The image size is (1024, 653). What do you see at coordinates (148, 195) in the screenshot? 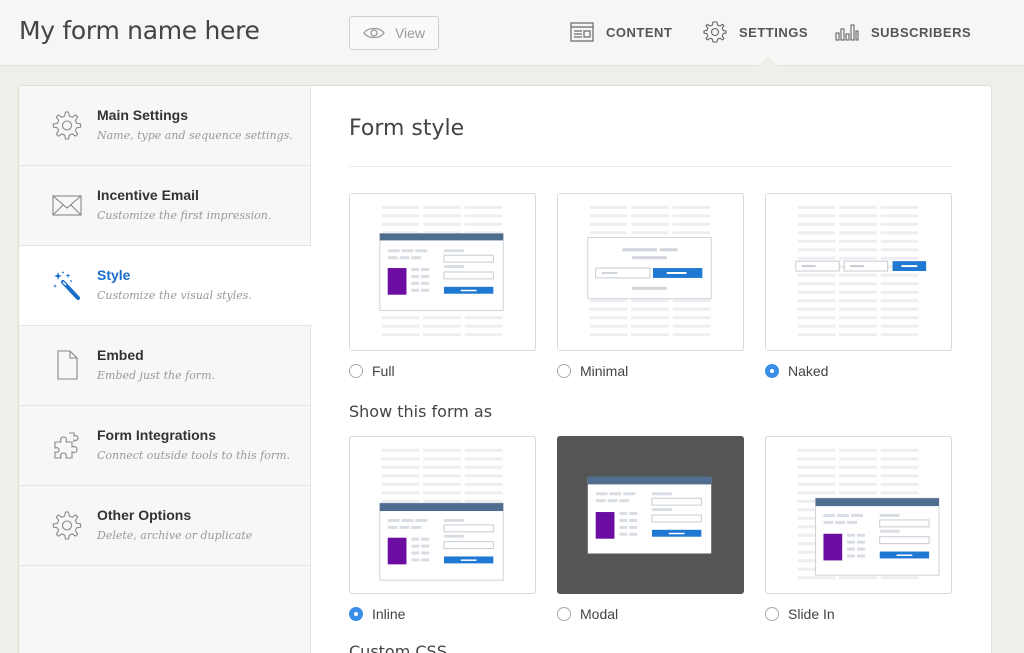
I see `sidebar-item-title: Incentive Email` at bounding box center [148, 195].